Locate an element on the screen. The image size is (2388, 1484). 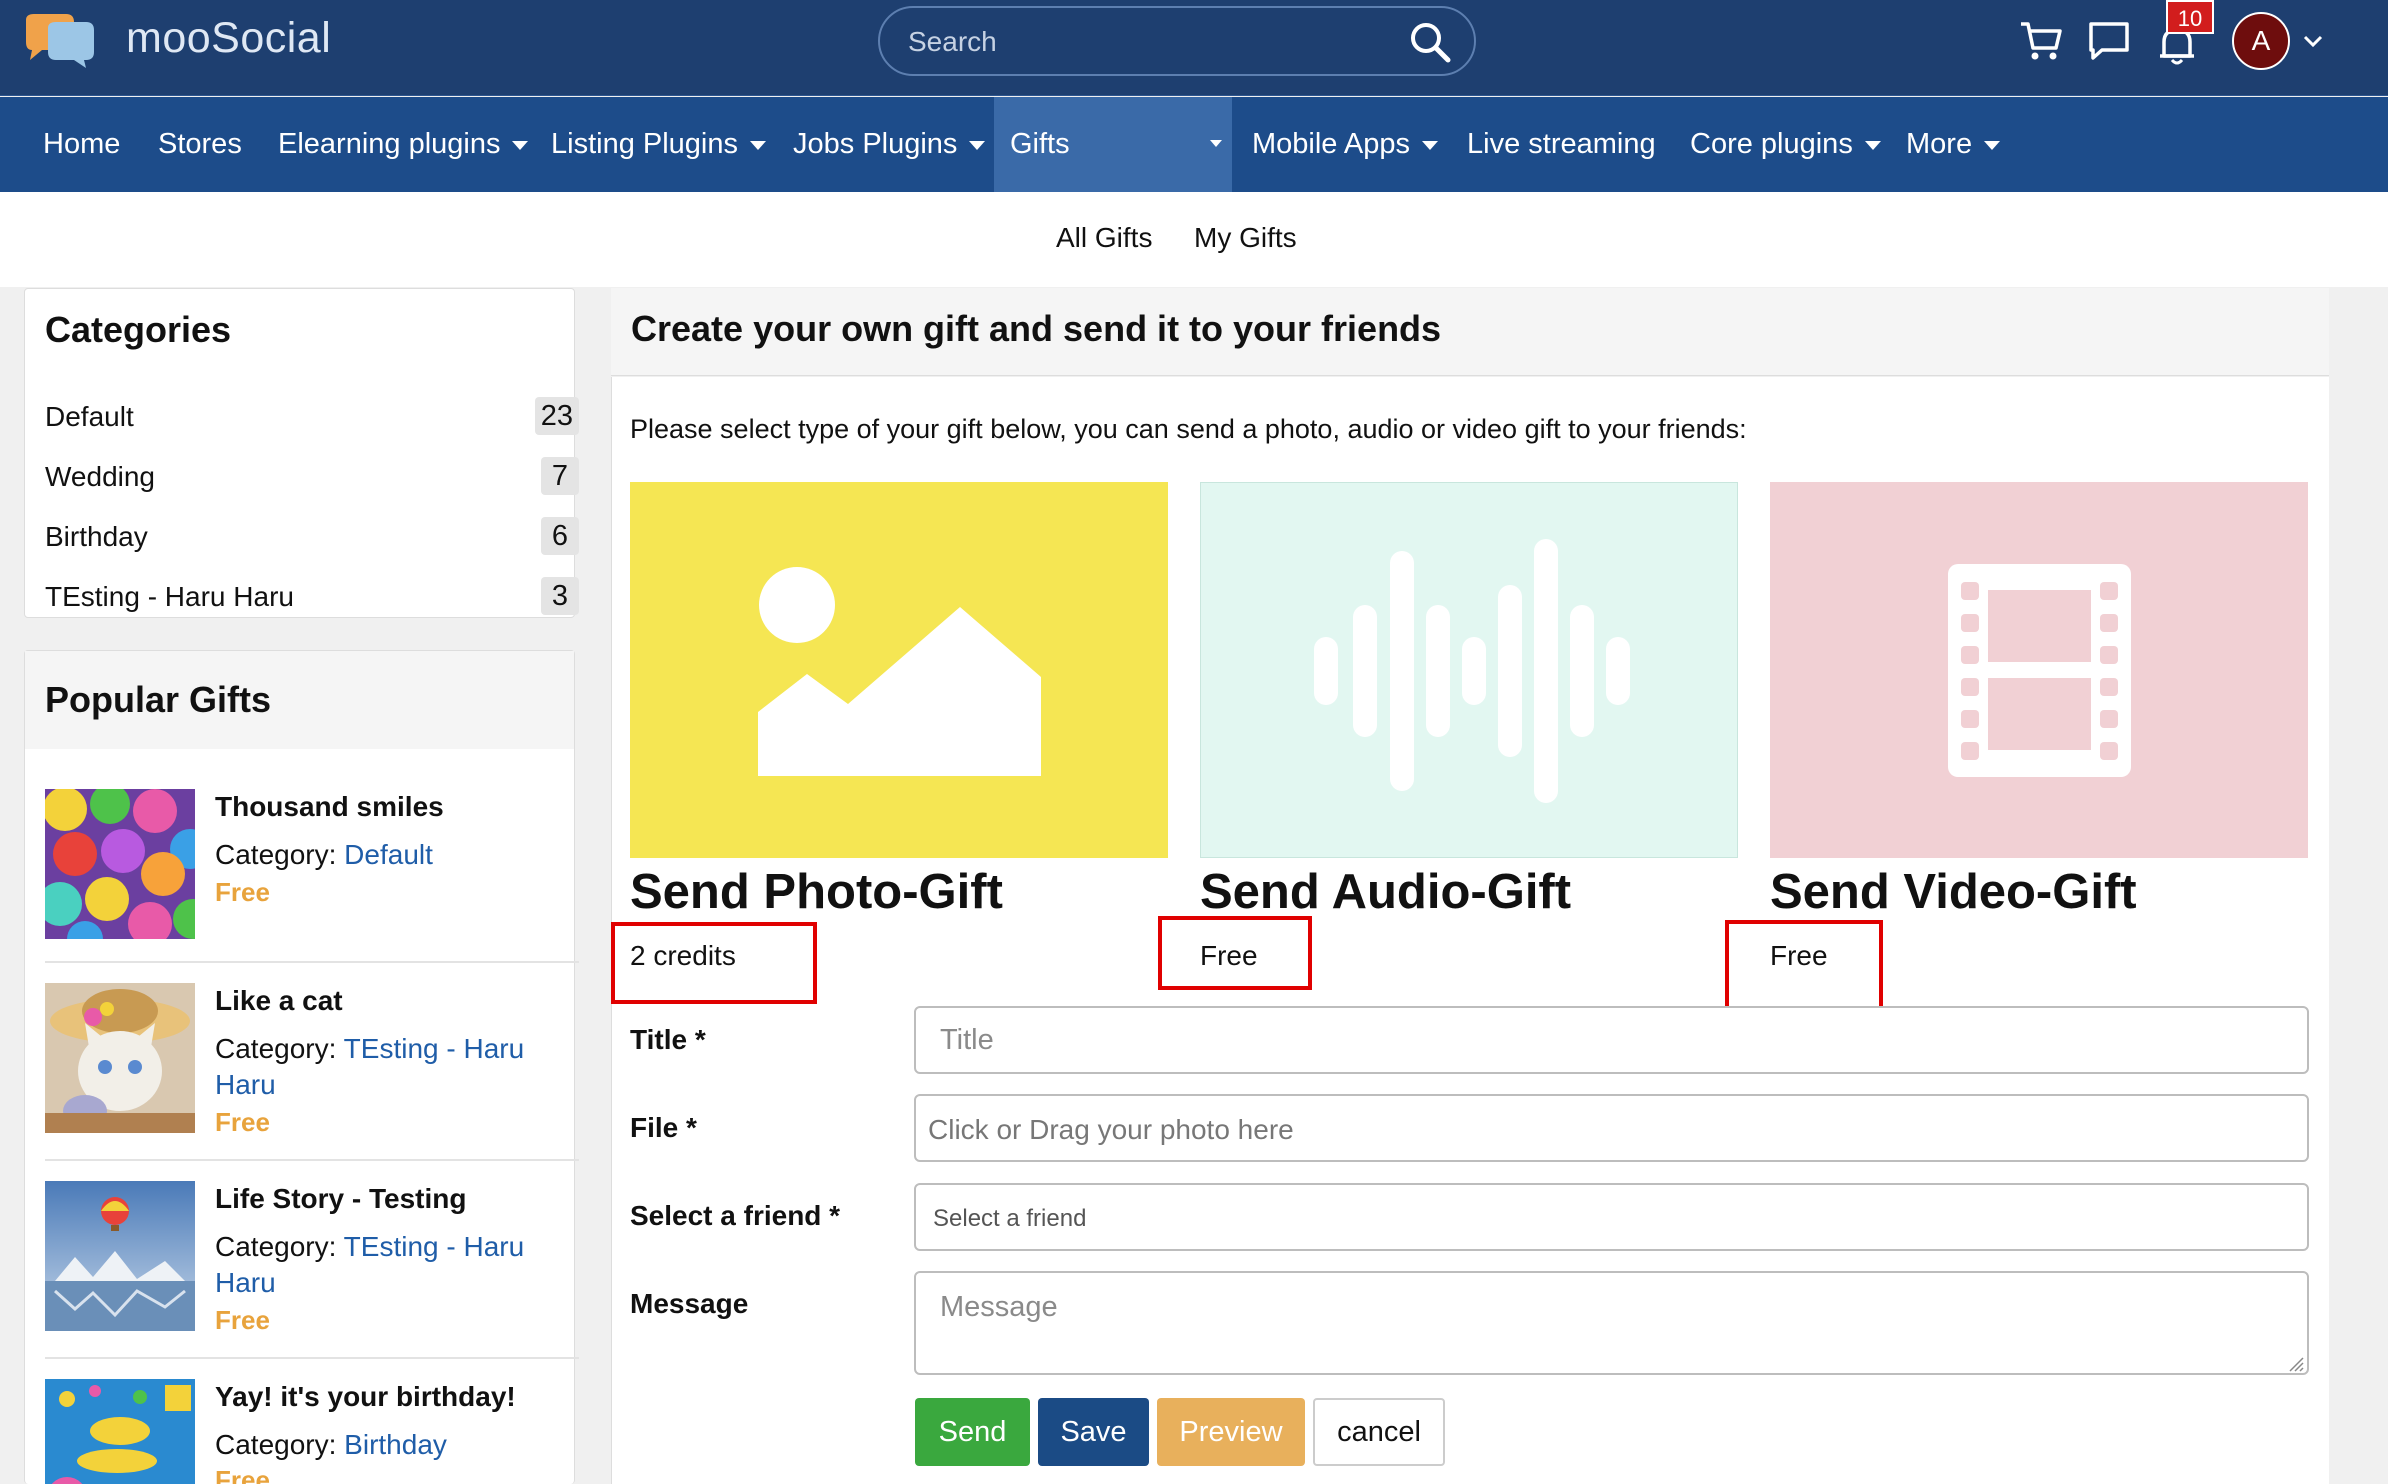
nav-item-gifts: Gifts is located at coordinates (1040, 144).